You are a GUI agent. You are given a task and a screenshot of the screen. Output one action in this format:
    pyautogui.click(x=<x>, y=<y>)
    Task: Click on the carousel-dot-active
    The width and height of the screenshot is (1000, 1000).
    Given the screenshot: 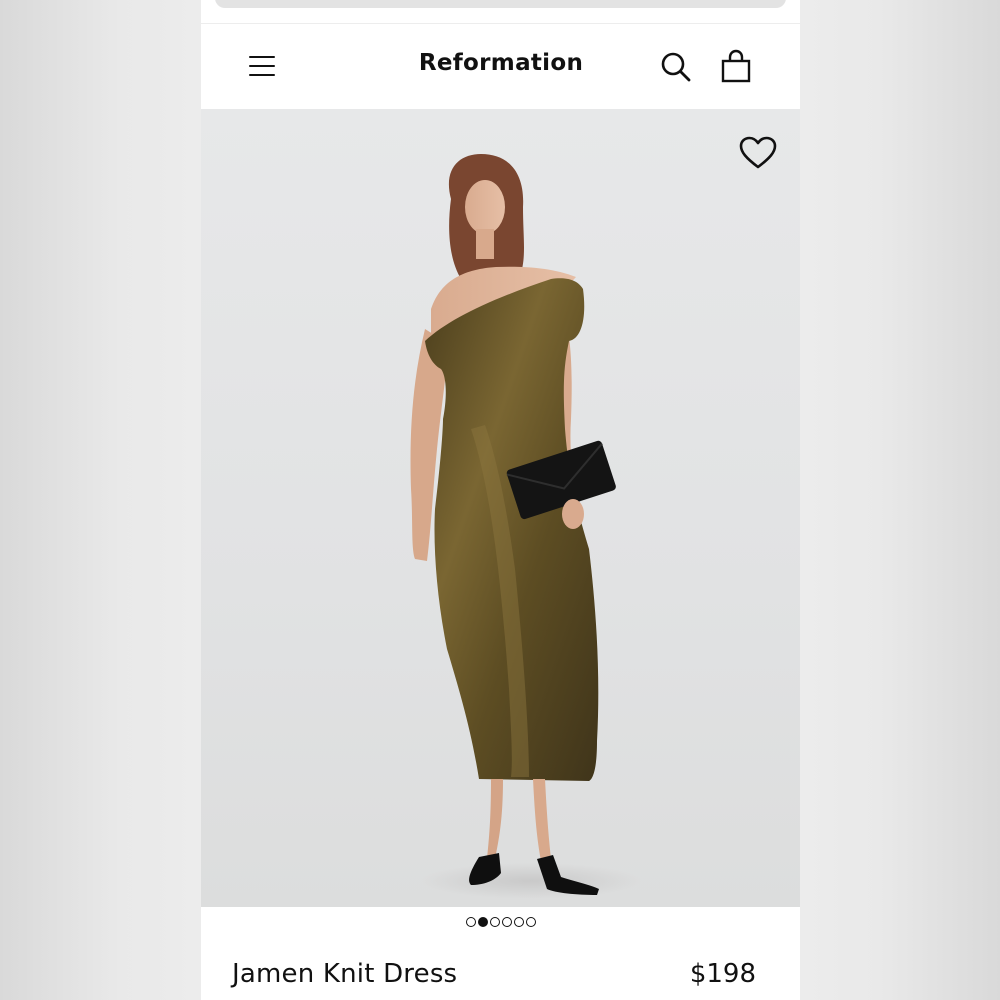 What is the action you would take?
    pyautogui.click(x=482, y=922)
    